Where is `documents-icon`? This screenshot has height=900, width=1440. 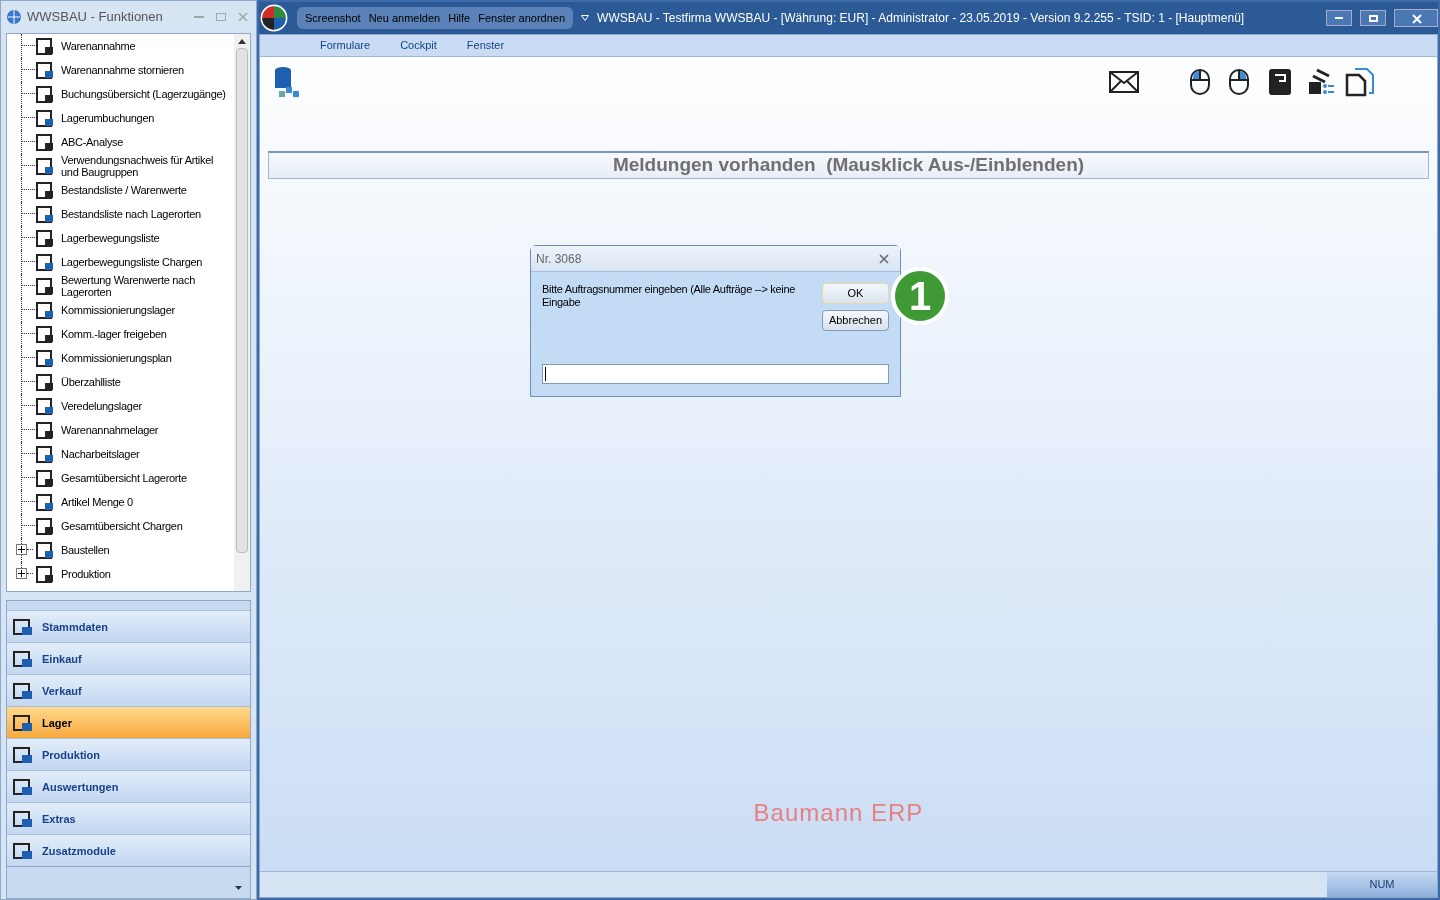 documents-icon is located at coordinates (1360, 82).